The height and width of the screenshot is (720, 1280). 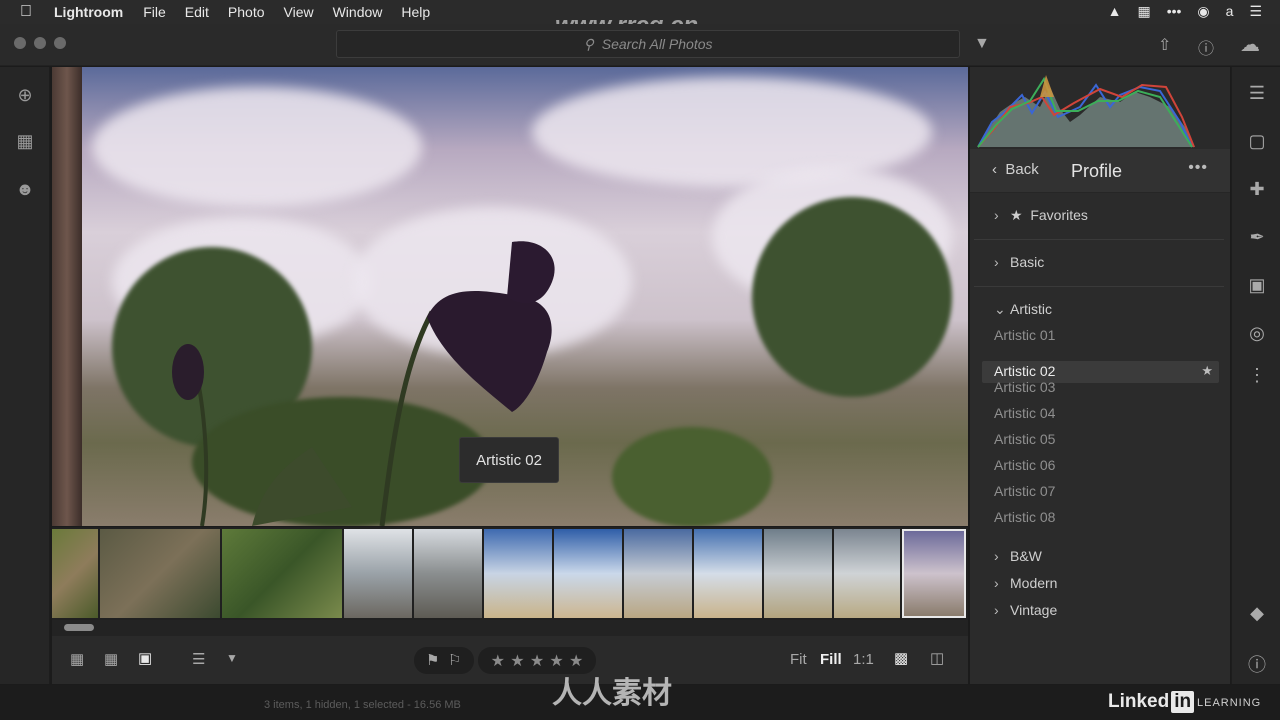 I want to click on profile-artistic-08: Artistic 08, so click(x=1024, y=517).